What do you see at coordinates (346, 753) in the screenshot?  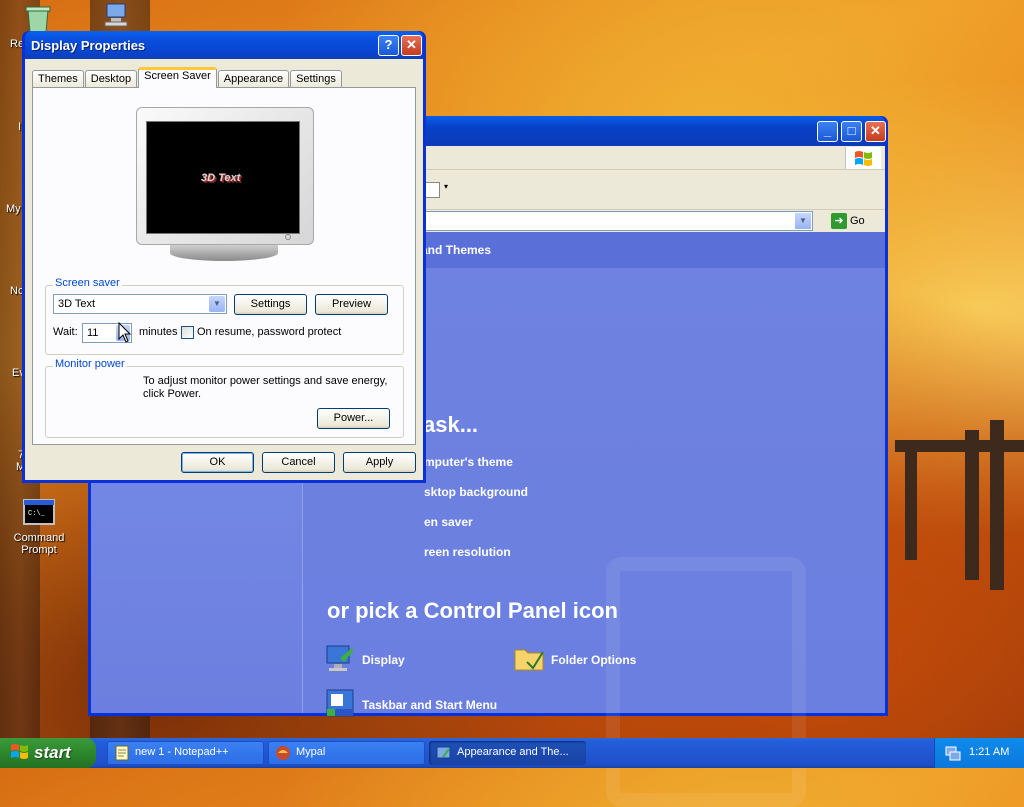 I see `taskbar-button-mypal: Mypal` at bounding box center [346, 753].